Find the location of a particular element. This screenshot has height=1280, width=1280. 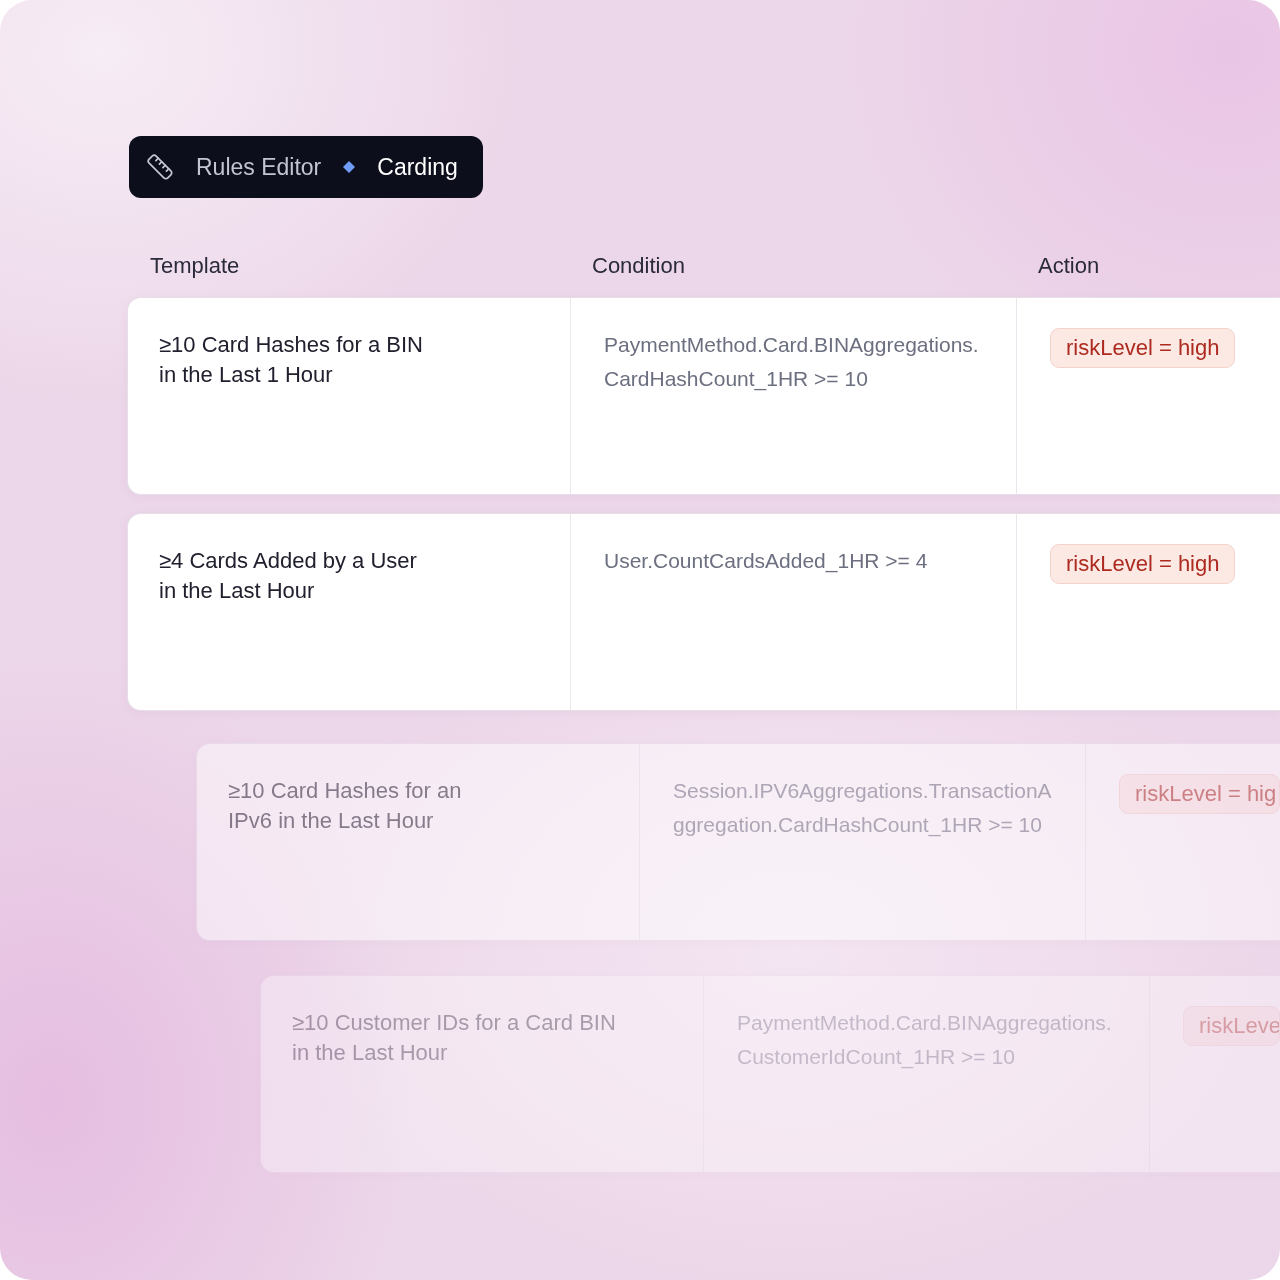

condition-expression: PaymentMethod.Card.BINAggregations.CardHashCount_1HR >= 10 is located at coordinates (792, 362).